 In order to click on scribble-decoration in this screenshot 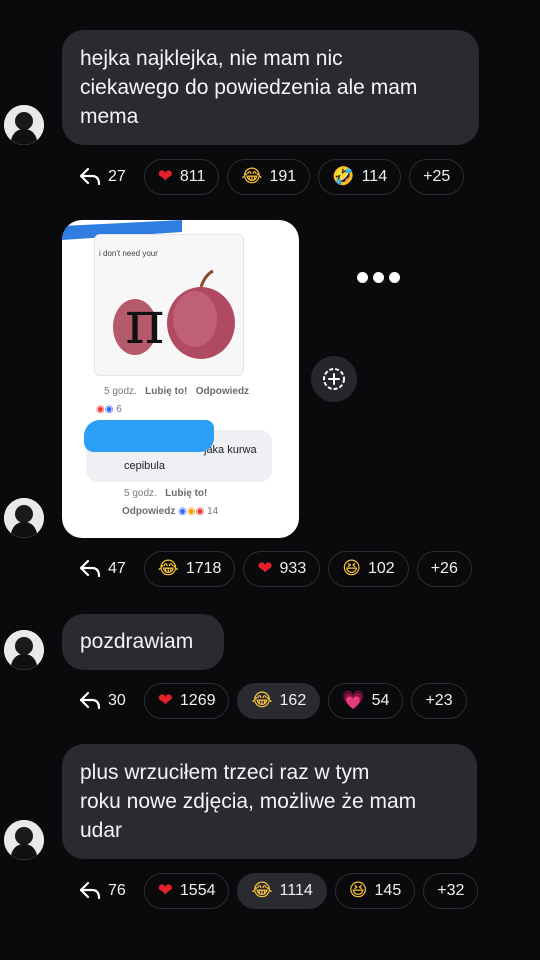, I will do `click(149, 436)`.